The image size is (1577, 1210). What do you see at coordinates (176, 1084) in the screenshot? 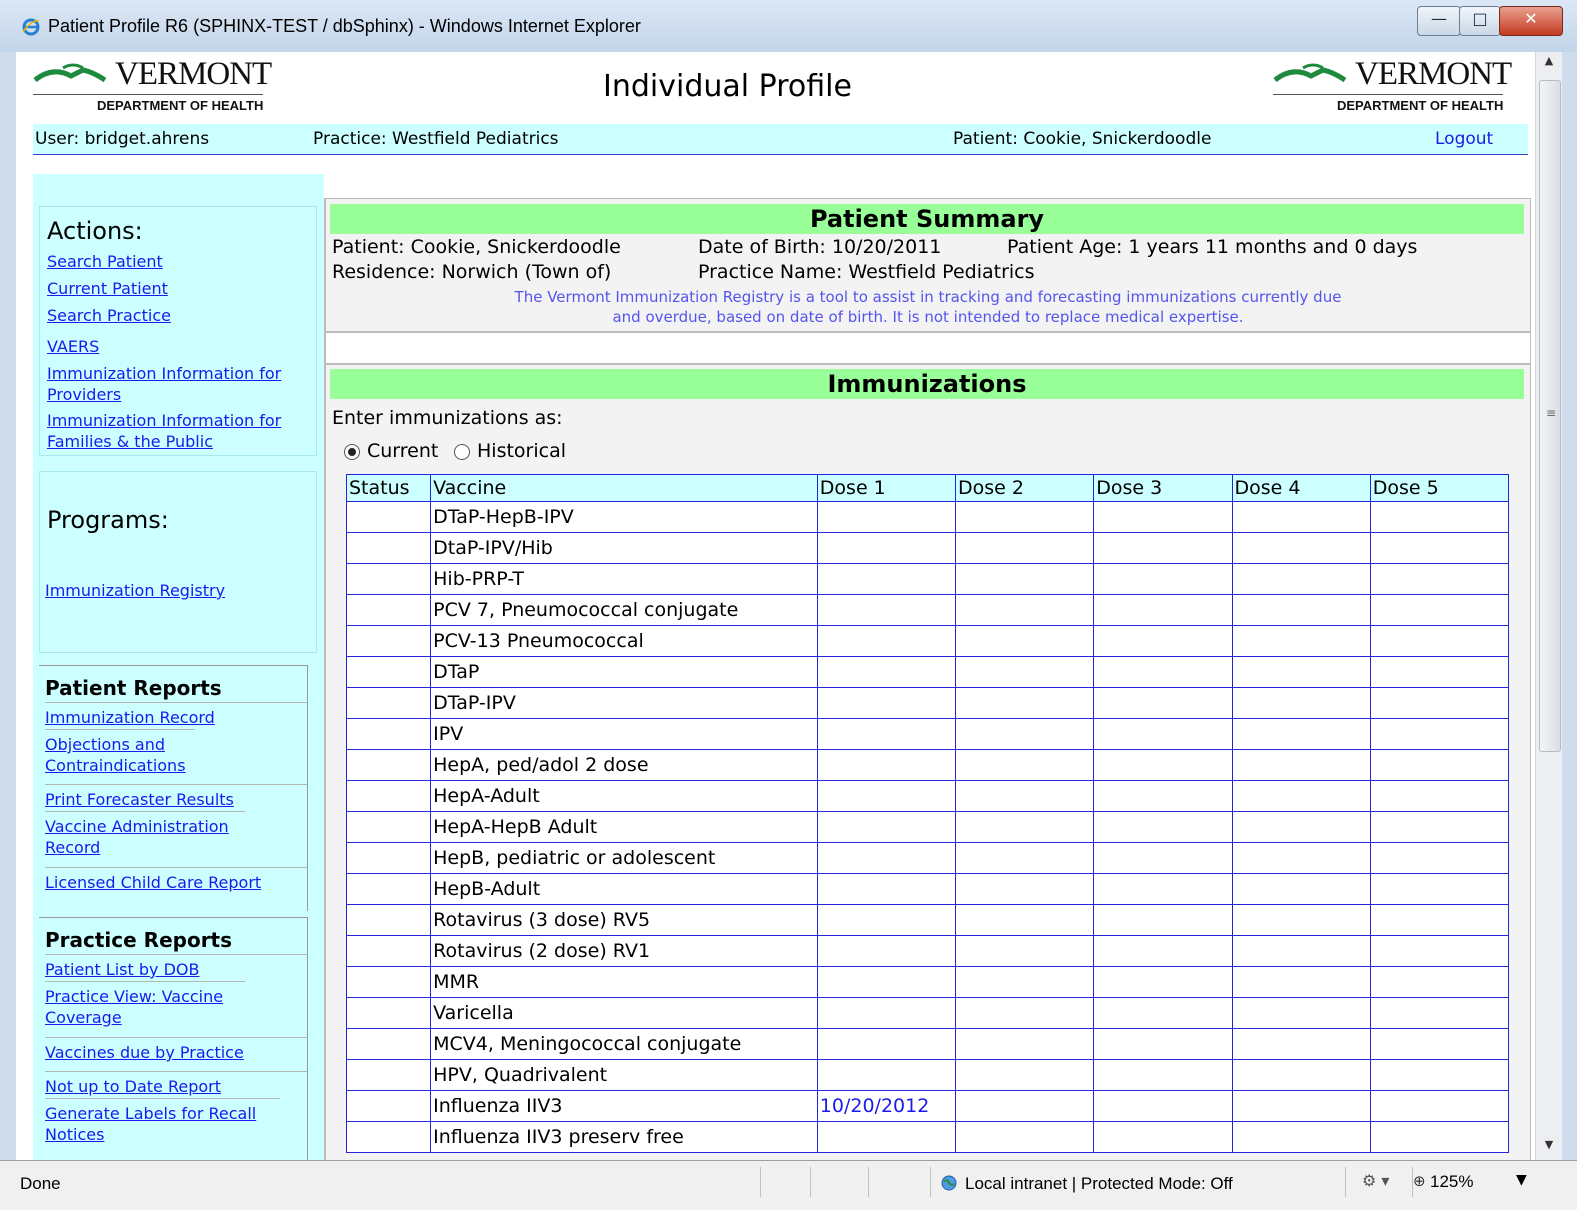
I see `not-up-to-date-report-link: Not up to Date Report` at bounding box center [176, 1084].